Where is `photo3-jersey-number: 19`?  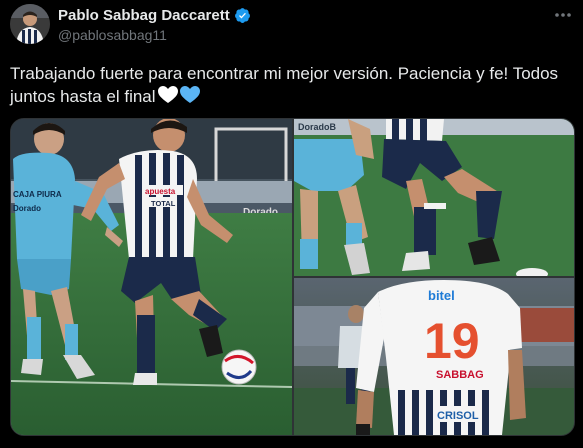
photo3-jersey-number: 19 is located at coordinates (452, 341).